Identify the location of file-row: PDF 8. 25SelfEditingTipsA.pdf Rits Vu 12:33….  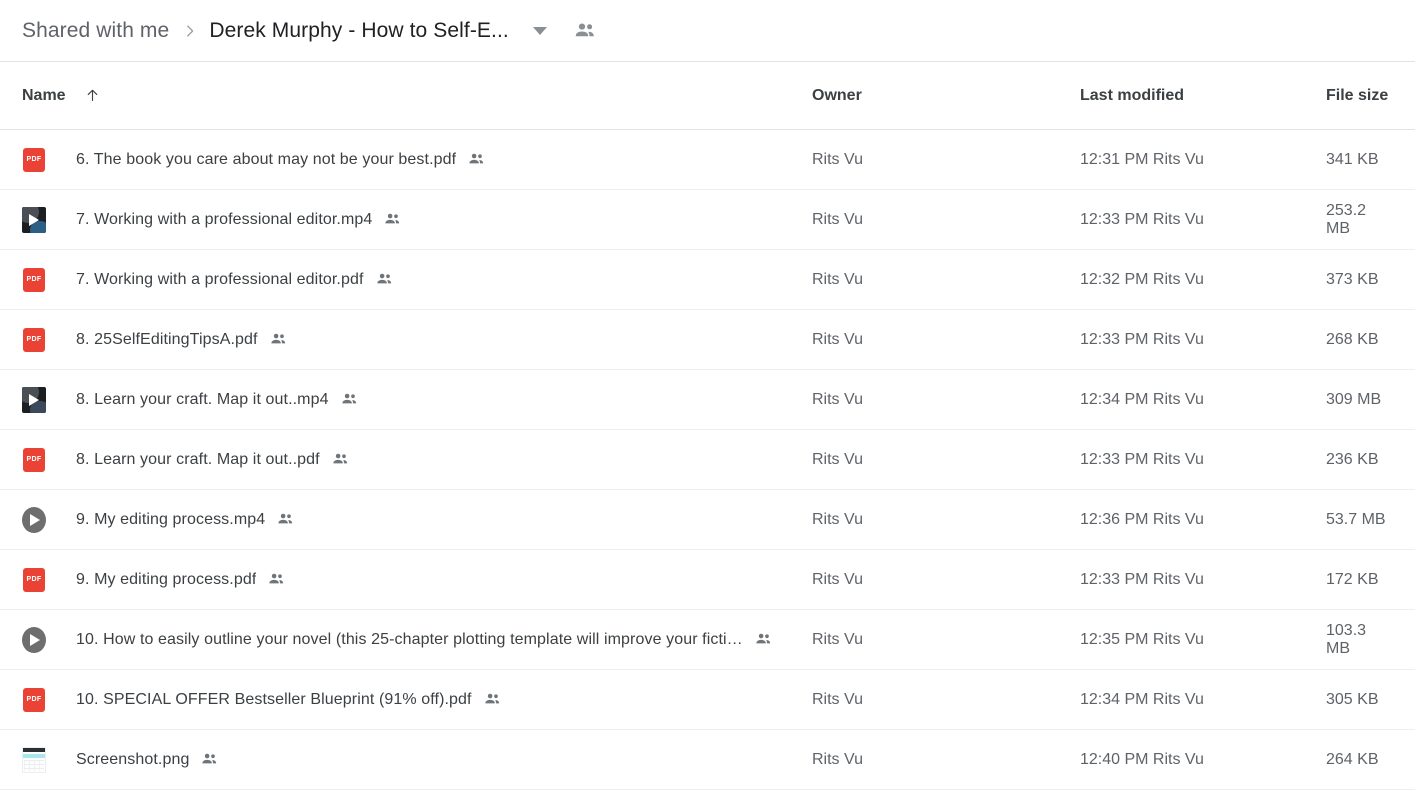
(707, 340).